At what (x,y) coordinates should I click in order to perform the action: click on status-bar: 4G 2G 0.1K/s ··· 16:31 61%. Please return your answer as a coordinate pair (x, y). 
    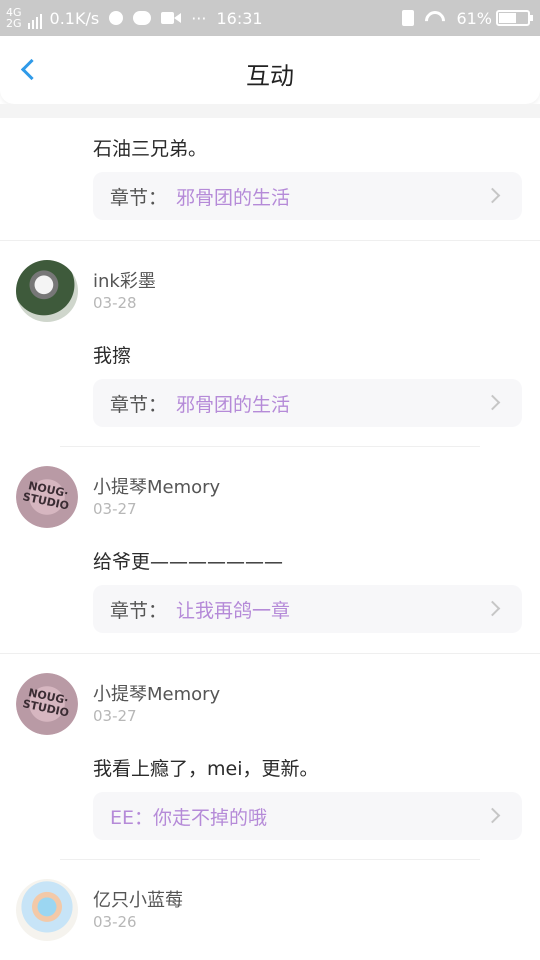
    Looking at the image, I should click on (270, 18).